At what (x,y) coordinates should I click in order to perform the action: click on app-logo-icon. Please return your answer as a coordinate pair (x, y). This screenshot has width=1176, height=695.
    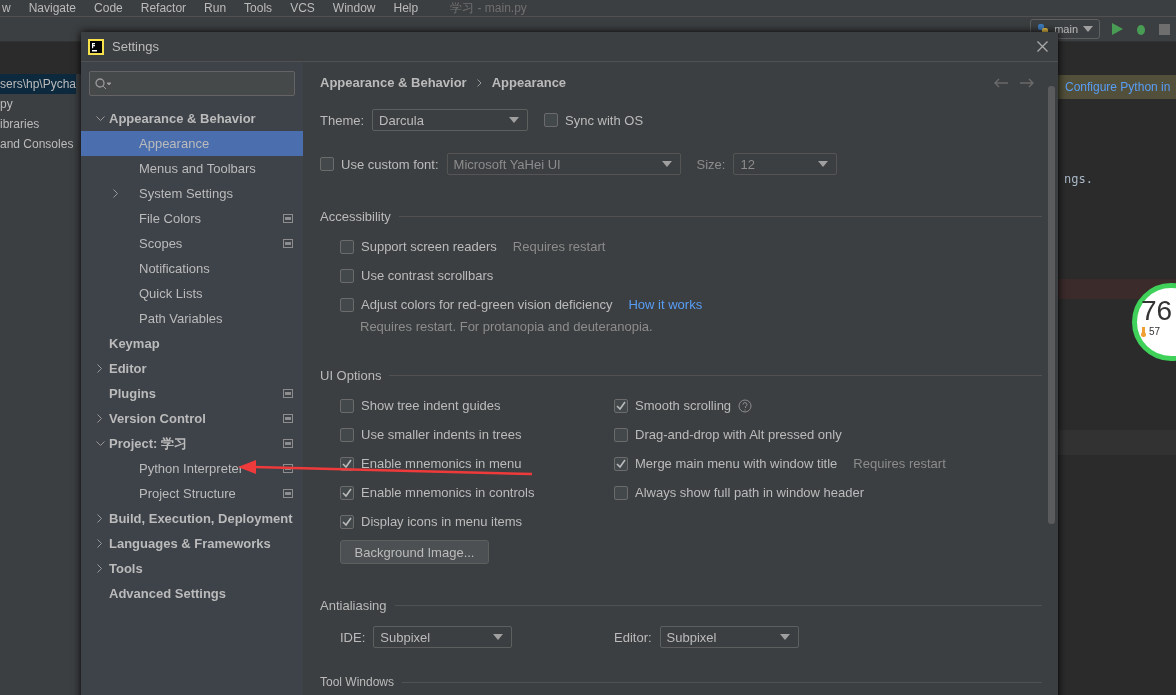
    Looking at the image, I should click on (96, 46).